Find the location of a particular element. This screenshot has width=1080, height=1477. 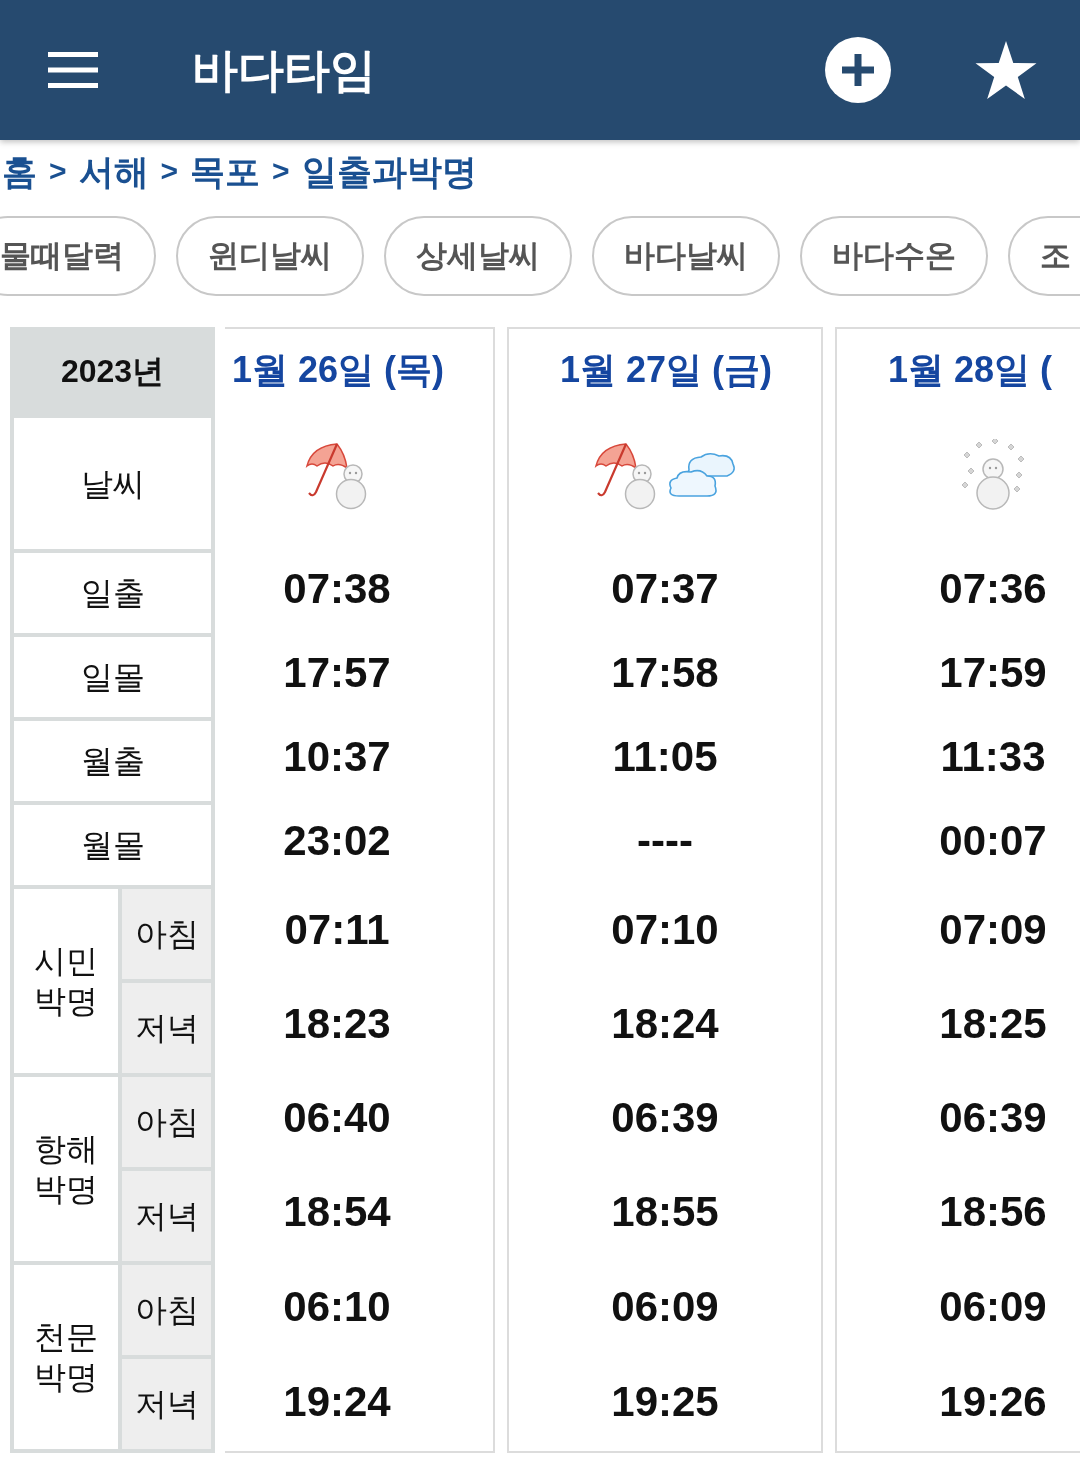

time-value: 18:54 is located at coordinates (337, 1212).